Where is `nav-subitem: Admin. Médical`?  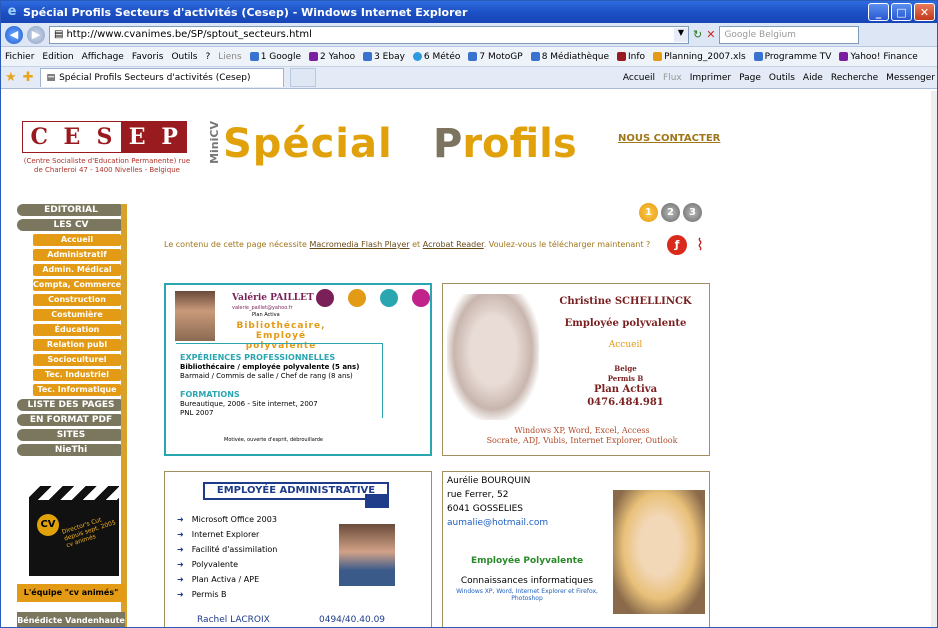 nav-subitem: Admin. Médical is located at coordinates (77, 270).